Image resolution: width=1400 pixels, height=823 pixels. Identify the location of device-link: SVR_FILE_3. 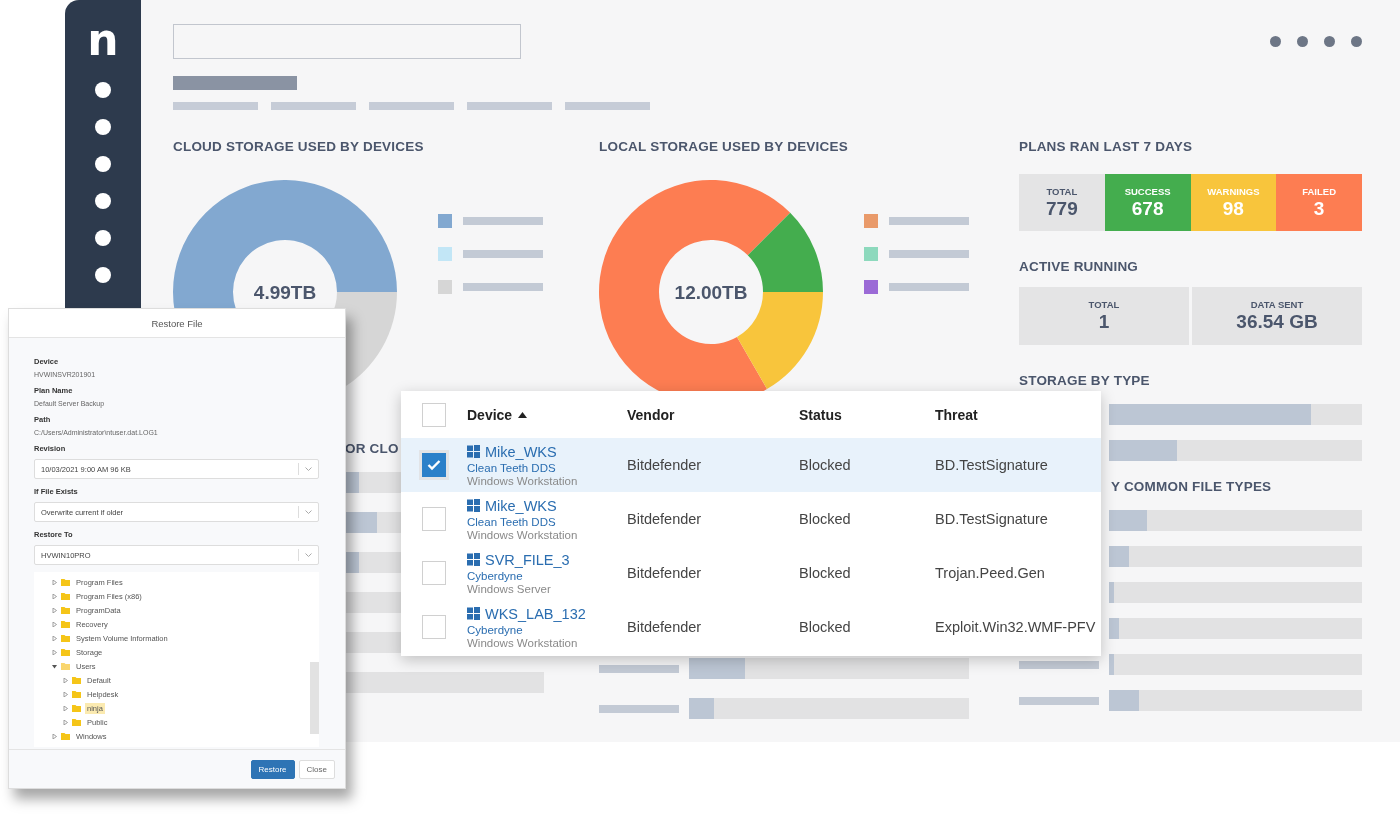
(527, 559).